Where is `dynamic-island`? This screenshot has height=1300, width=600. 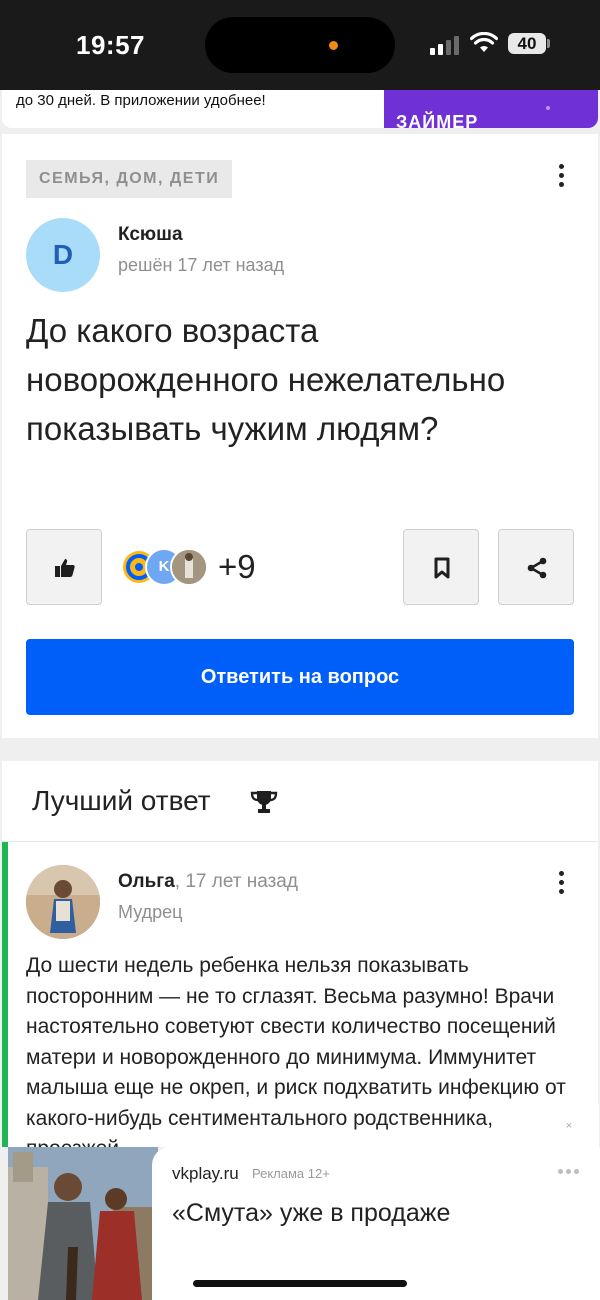 dynamic-island is located at coordinates (300, 45).